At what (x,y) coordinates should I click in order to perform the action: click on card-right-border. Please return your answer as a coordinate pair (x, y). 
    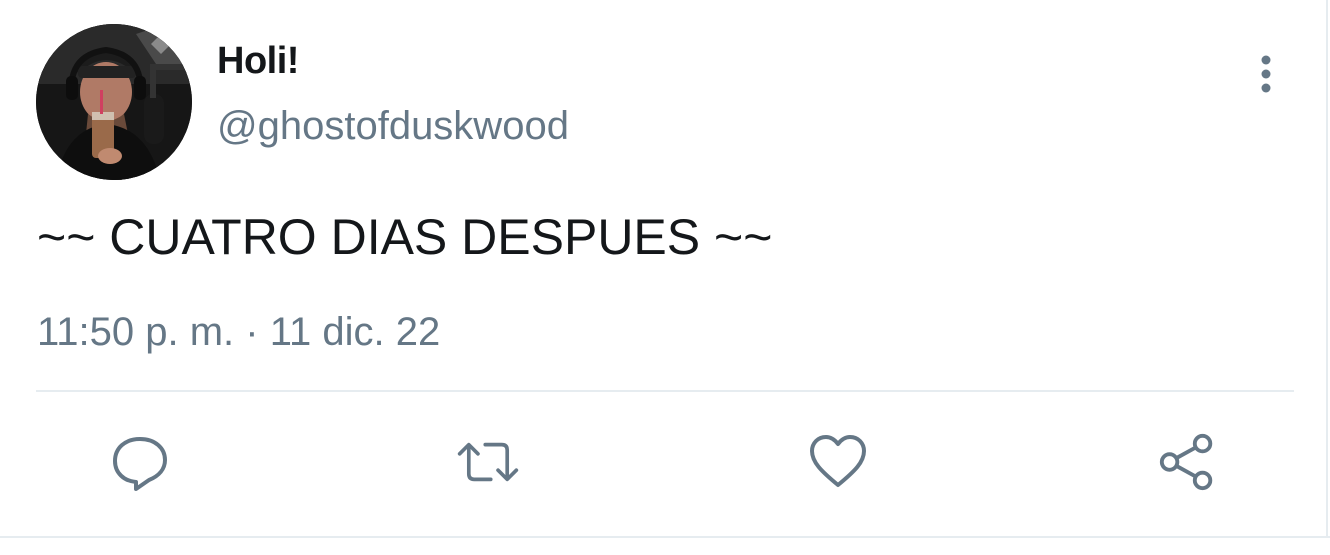
    Looking at the image, I should click on (1327, 268).